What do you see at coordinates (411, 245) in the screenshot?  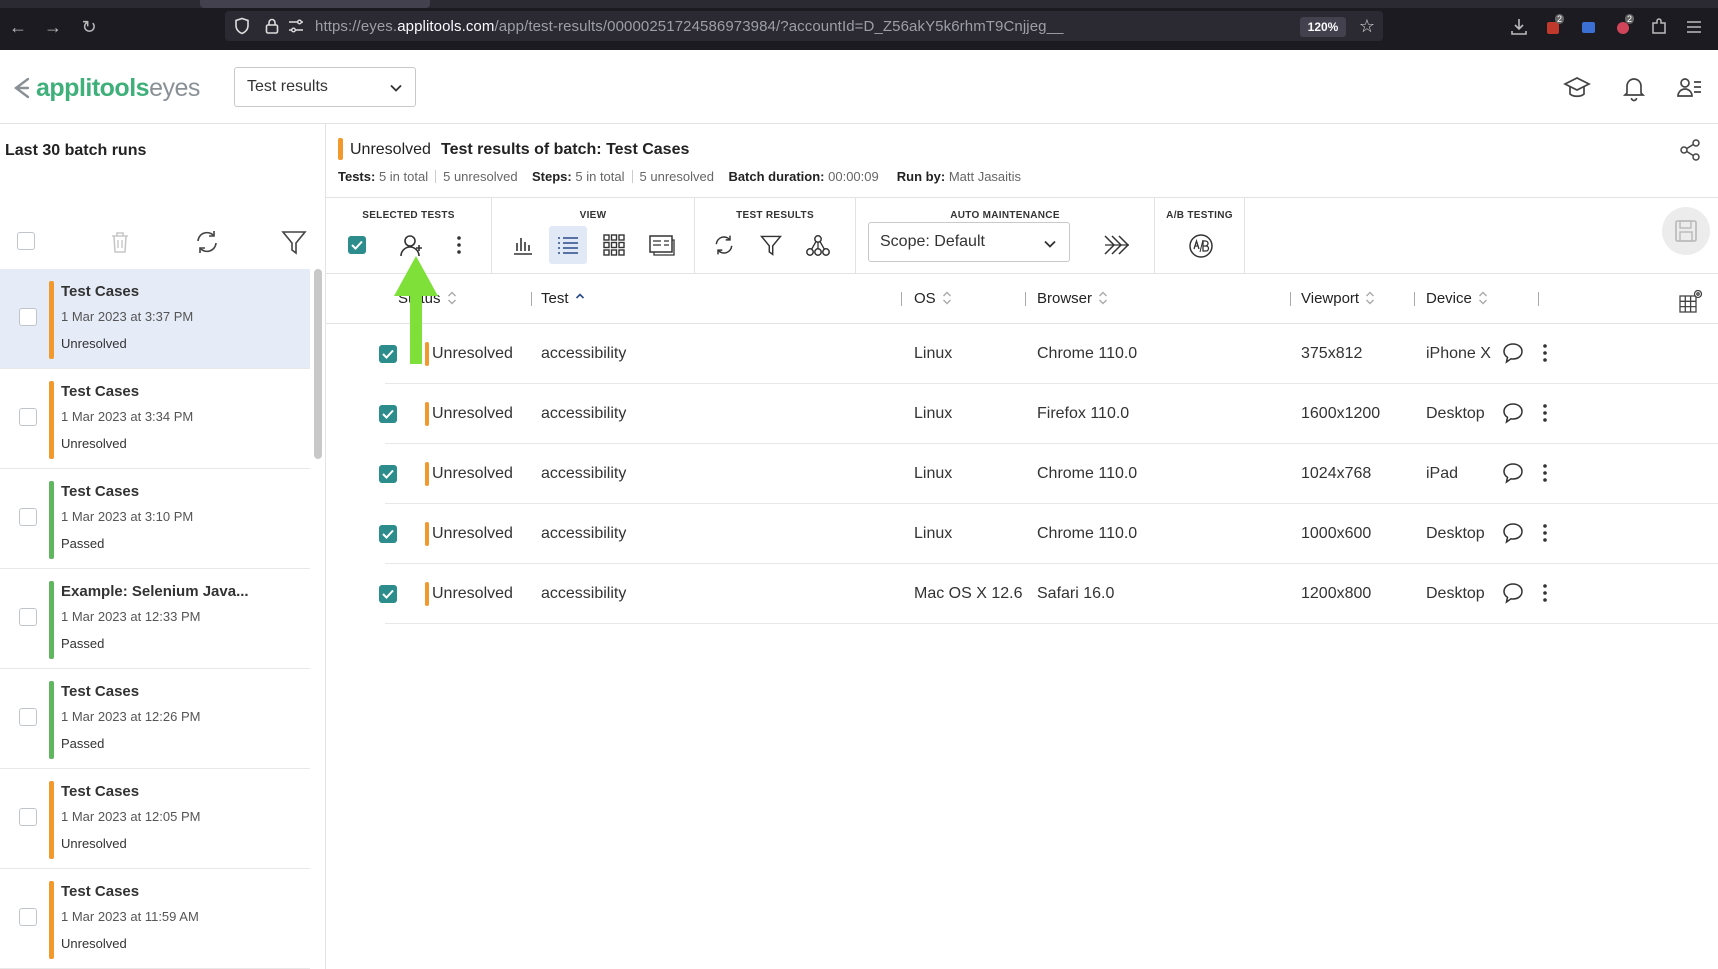 I see `assign-user-button` at bounding box center [411, 245].